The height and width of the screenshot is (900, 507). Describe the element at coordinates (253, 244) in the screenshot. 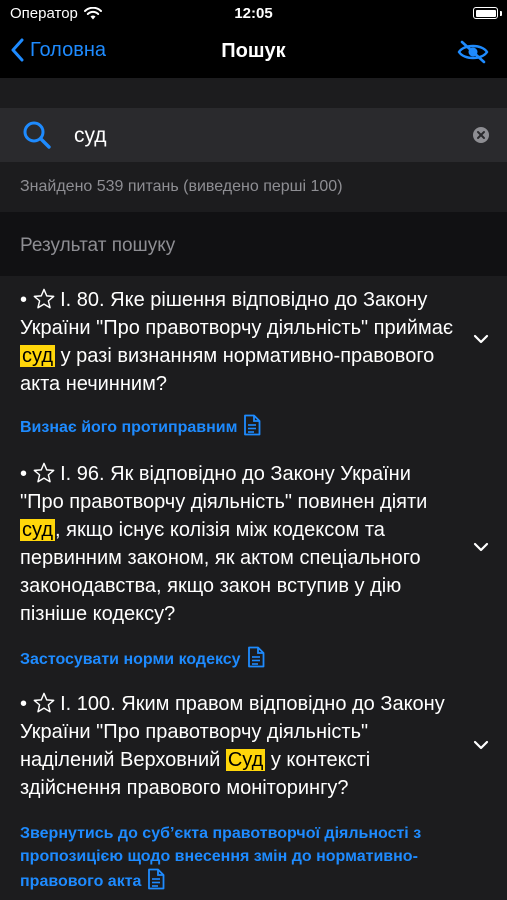

I see `section-header: Результат пошуку` at that location.